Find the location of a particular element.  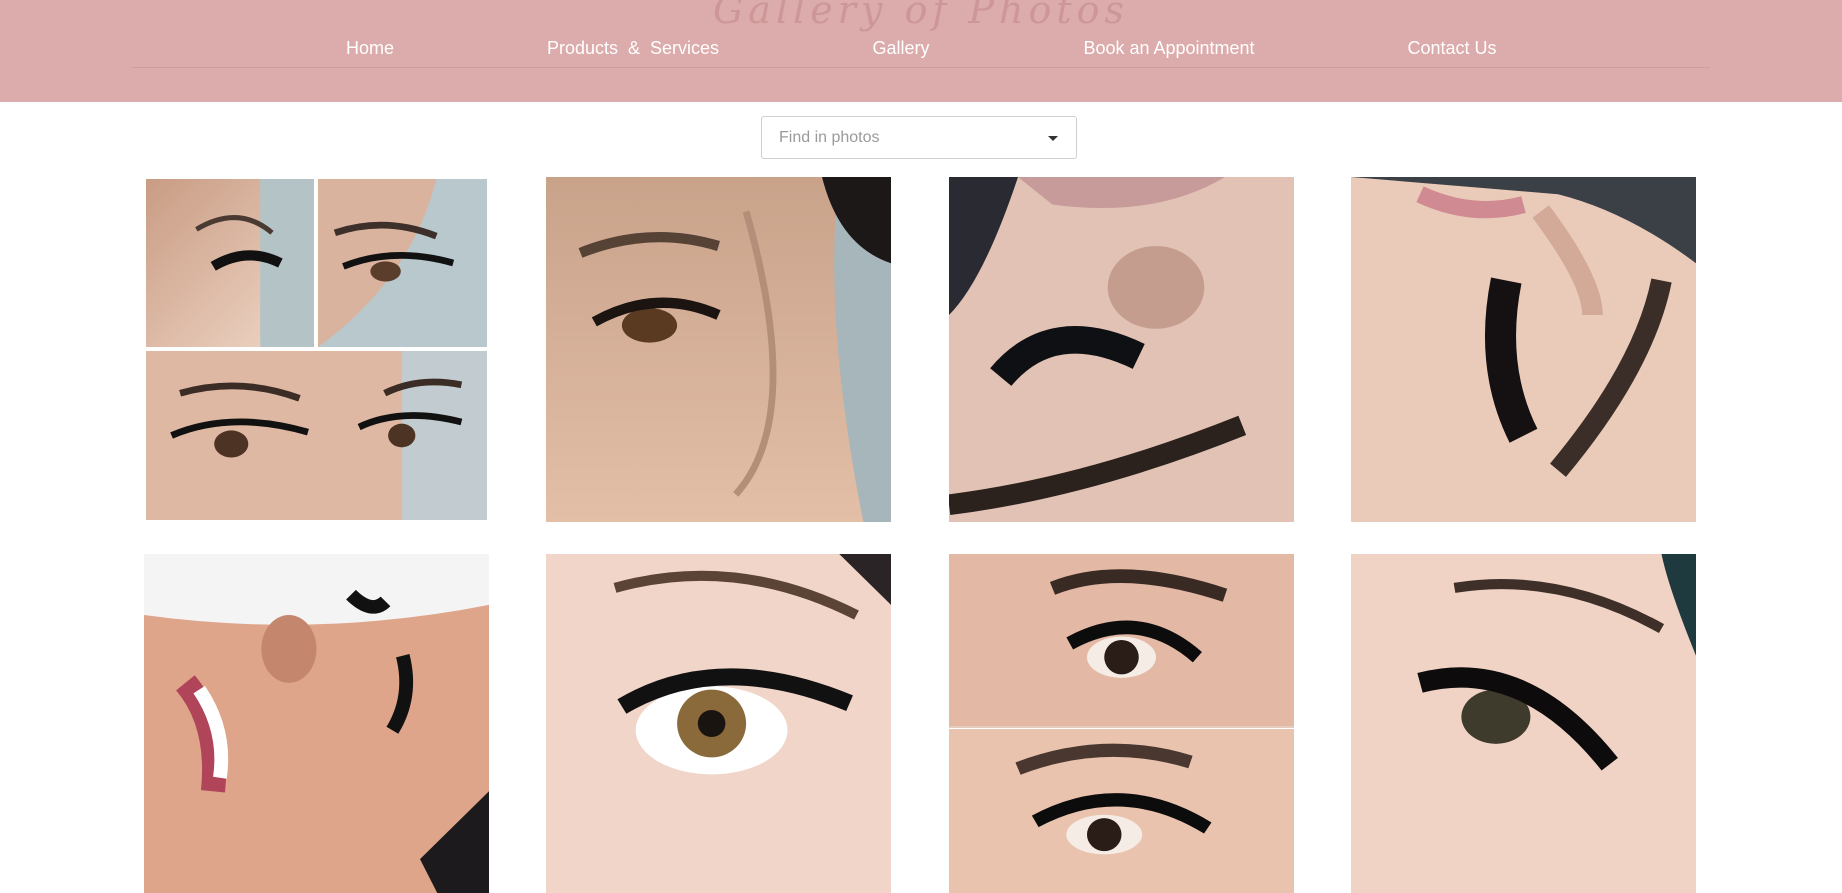

photo-eye-profile is located at coordinates (718, 349).